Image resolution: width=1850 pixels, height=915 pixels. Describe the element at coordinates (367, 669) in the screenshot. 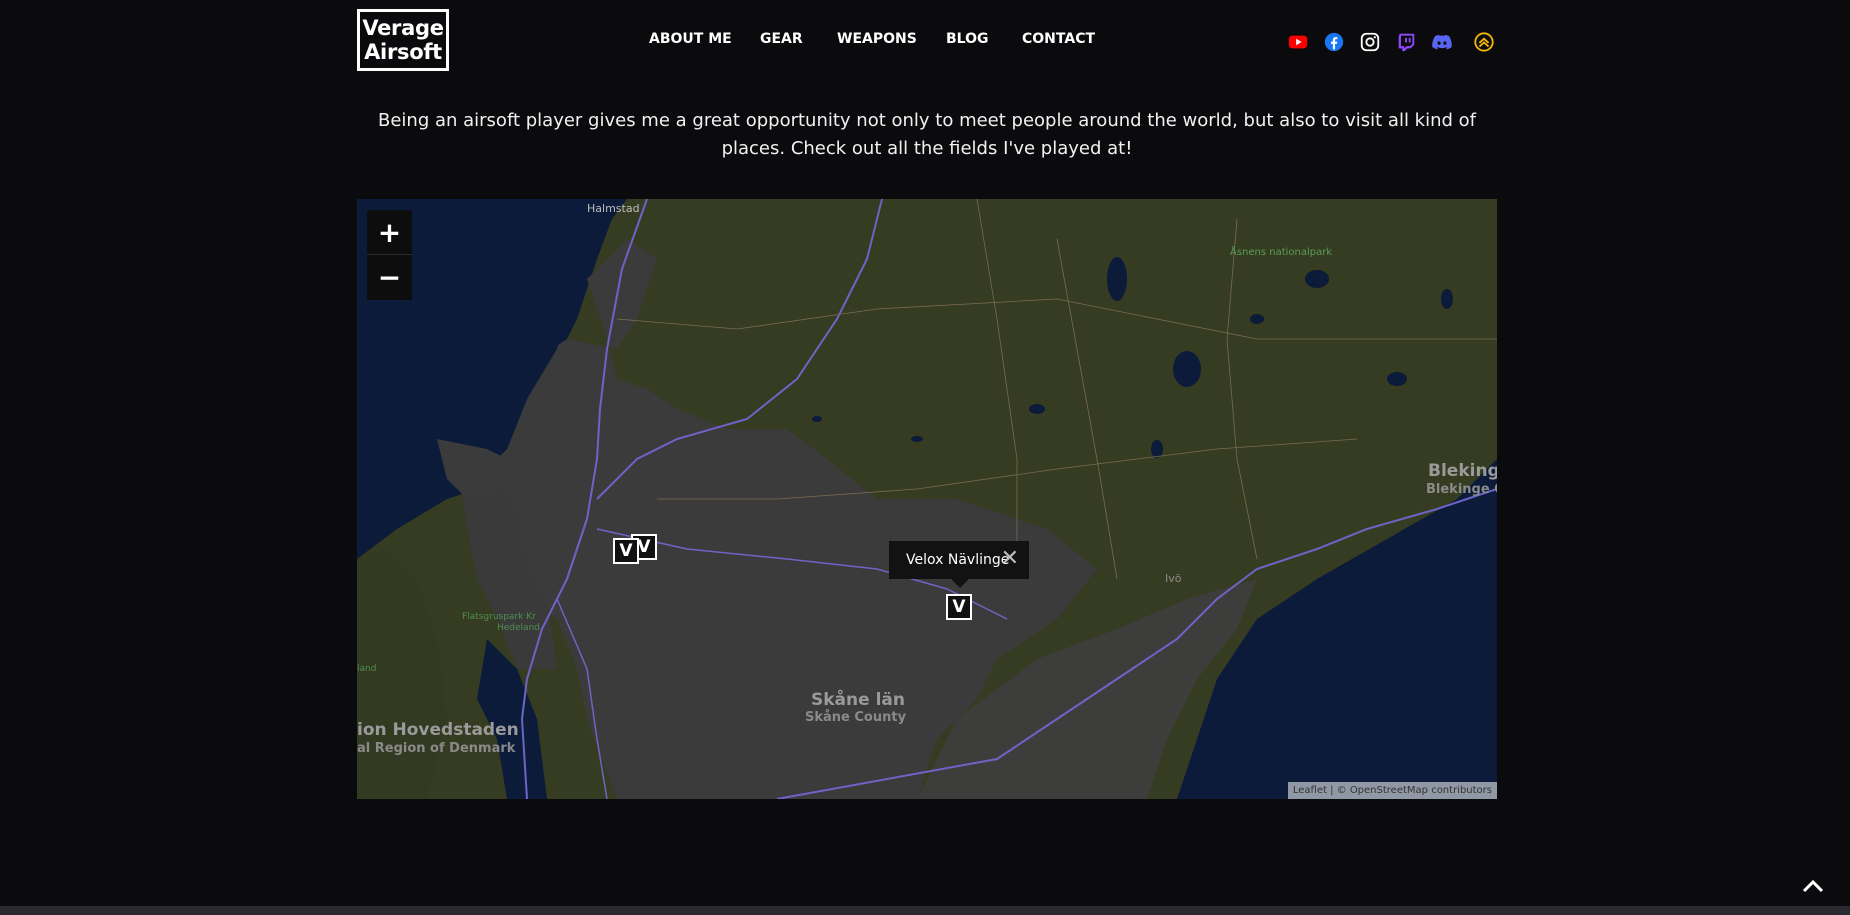

I see `map-label-land: land` at that location.